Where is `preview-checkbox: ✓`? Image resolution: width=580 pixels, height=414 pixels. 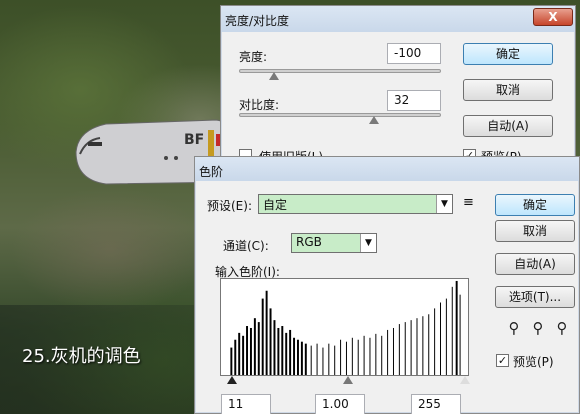
preview-checkbox: ✓ is located at coordinates (502, 360).